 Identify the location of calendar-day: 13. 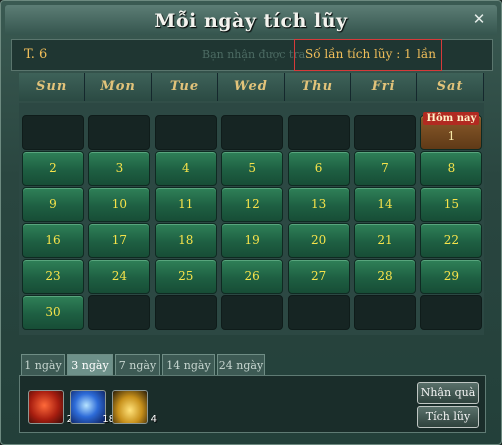
(318, 204).